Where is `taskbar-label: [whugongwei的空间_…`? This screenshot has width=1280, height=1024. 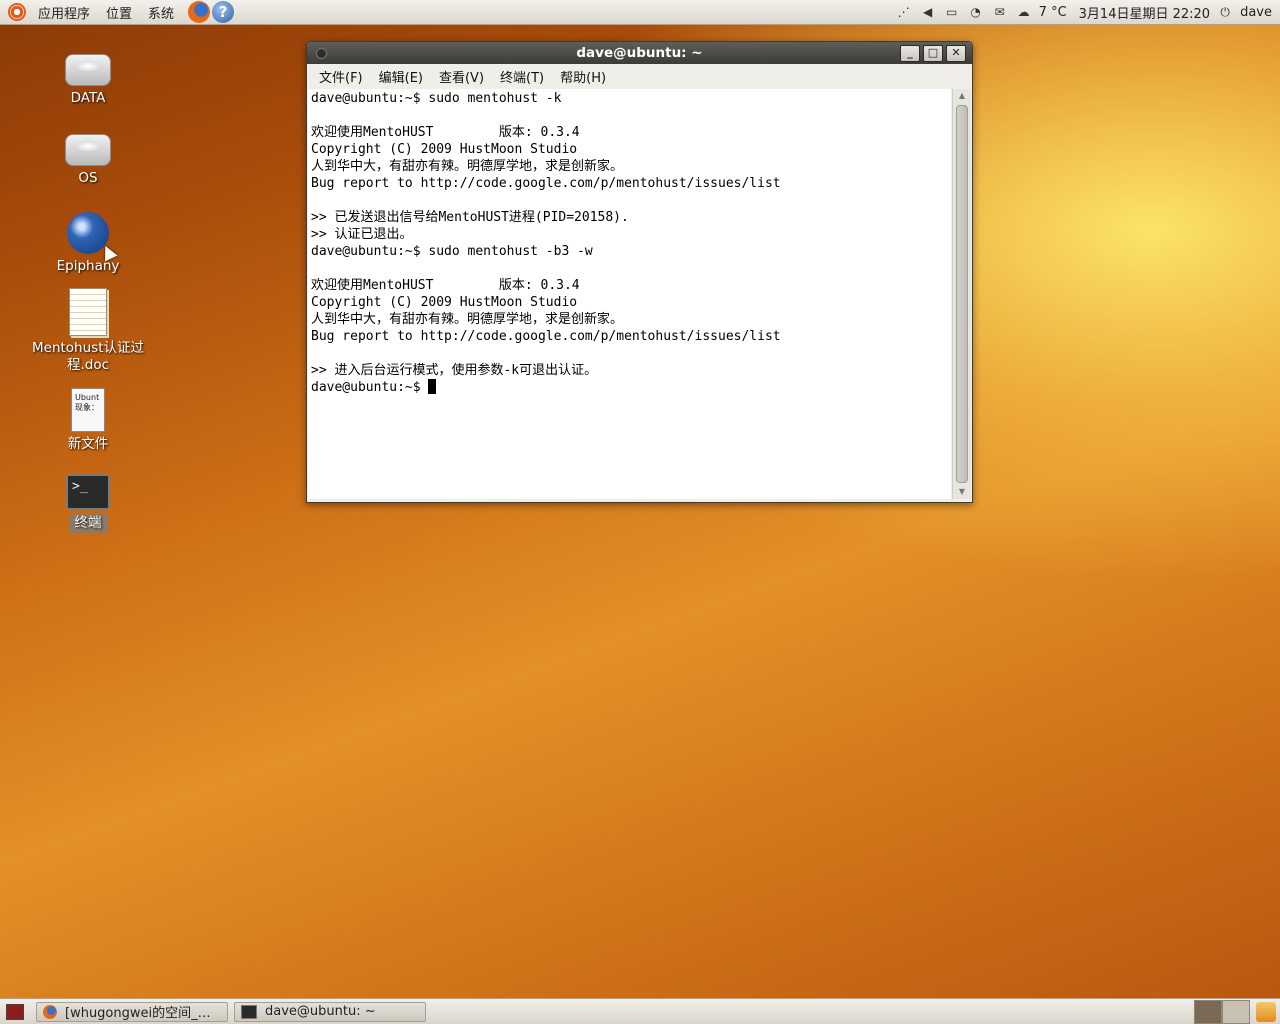 taskbar-label: [whugongwei的空间_… is located at coordinates (138, 1013).